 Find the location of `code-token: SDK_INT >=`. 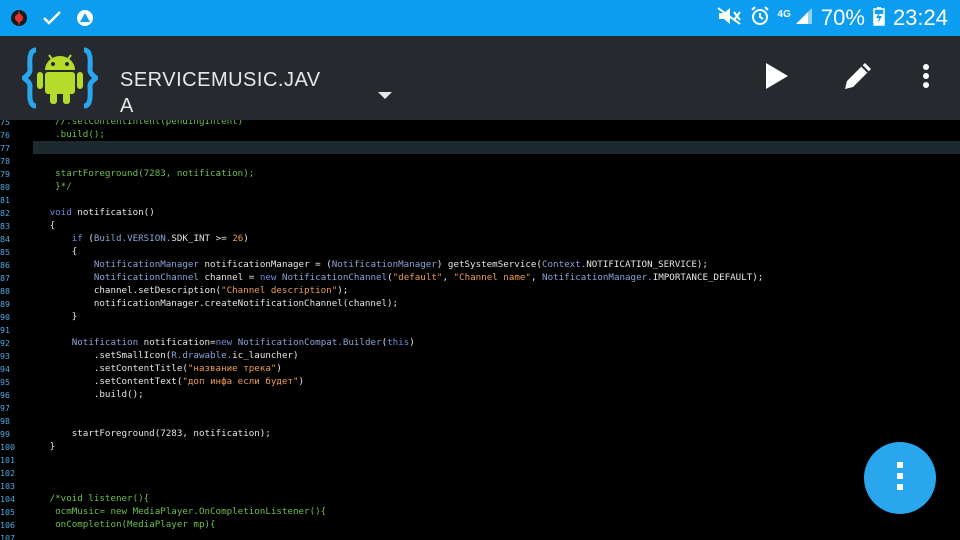

code-token: SDK_INT >= is located at coordinates (202, 238).